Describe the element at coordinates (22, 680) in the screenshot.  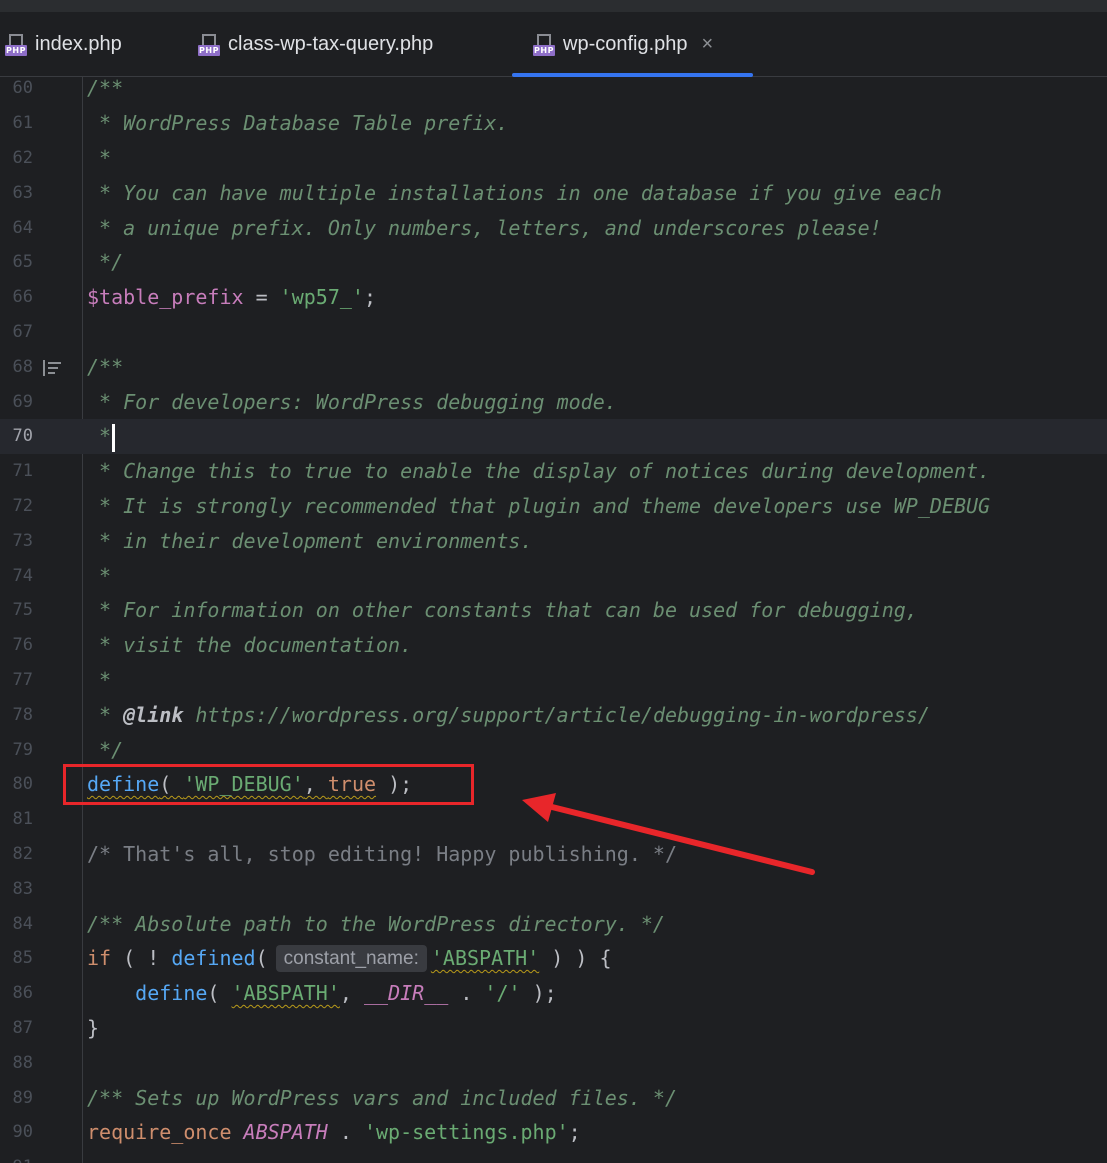
I see `line-number: 77` at that location.